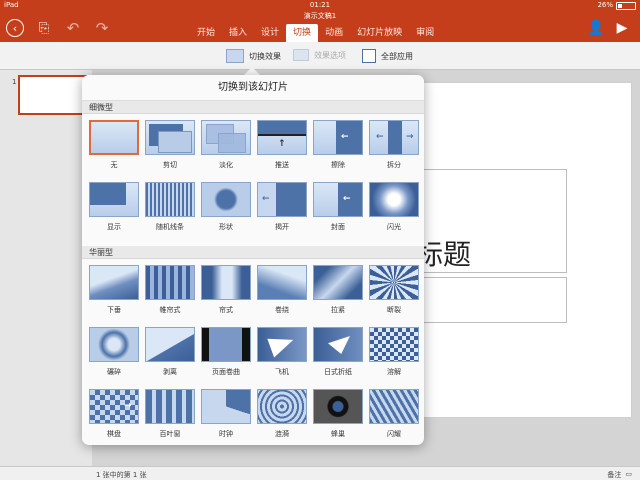 This screenshot has width=640, height=480. I want to click on transition-cover: ← 封面, so click(338, 213).